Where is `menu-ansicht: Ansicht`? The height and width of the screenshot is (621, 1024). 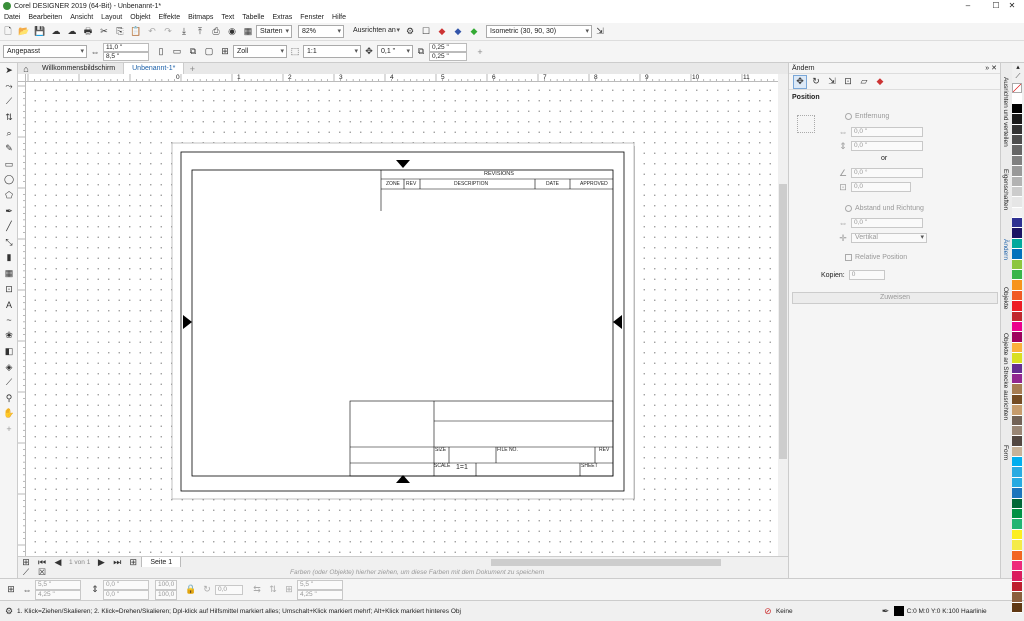
menu-ansicht: Ansicht is located at coordinates (81, 17).